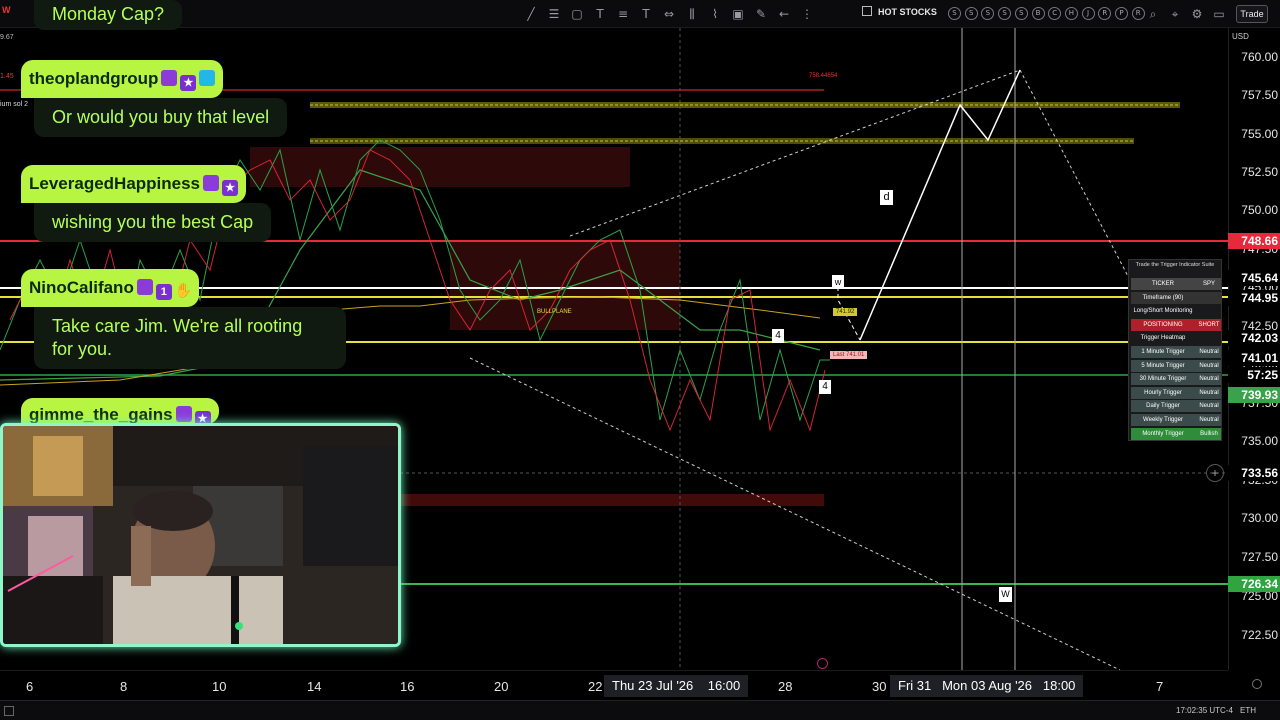 This screenshot has height=720, width=1280. What do you see at coordinates (577, 14) in the screenshot?
I see `rectangle-icon: ▢` at bounding box center [577, 14].